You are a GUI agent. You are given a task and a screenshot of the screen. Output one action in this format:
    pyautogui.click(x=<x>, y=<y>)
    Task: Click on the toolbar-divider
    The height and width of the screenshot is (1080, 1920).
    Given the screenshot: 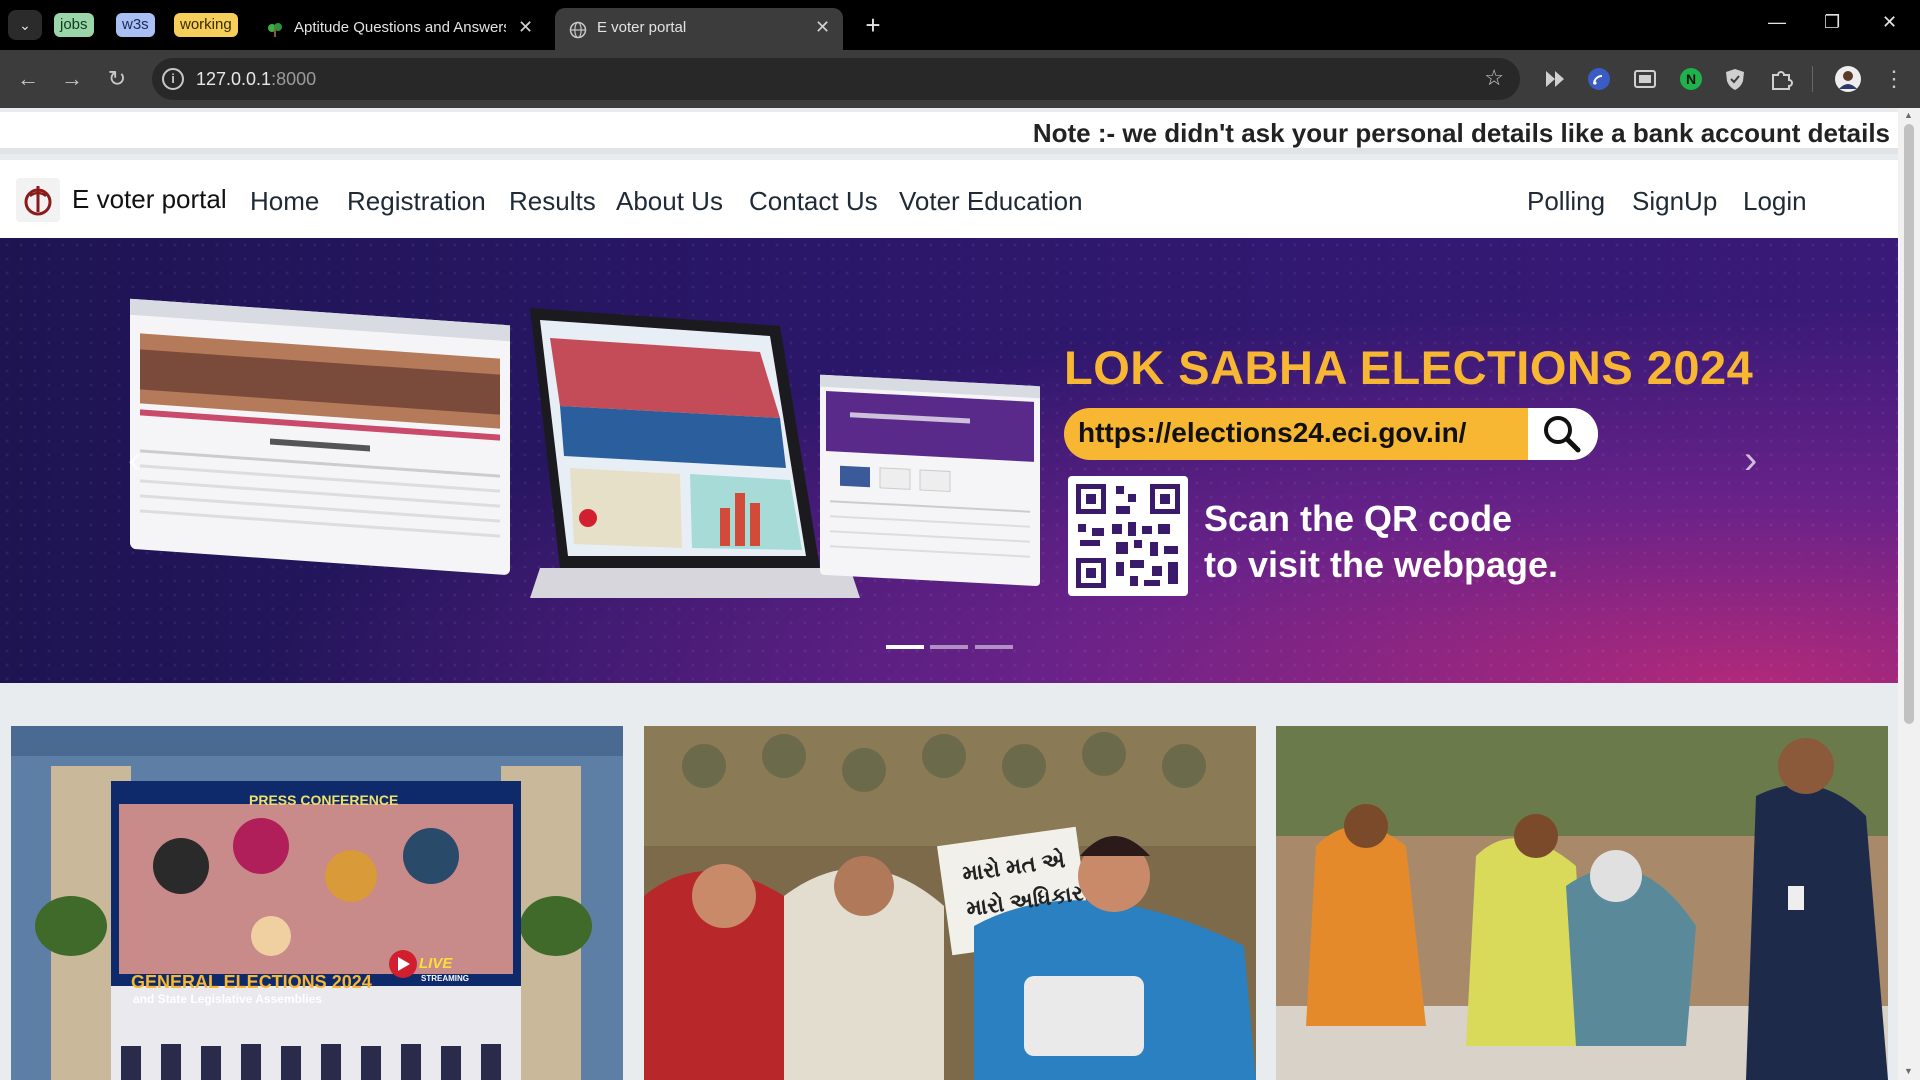 What is the action you would take?
    pyautogui.click(x=1812, y=79)
    